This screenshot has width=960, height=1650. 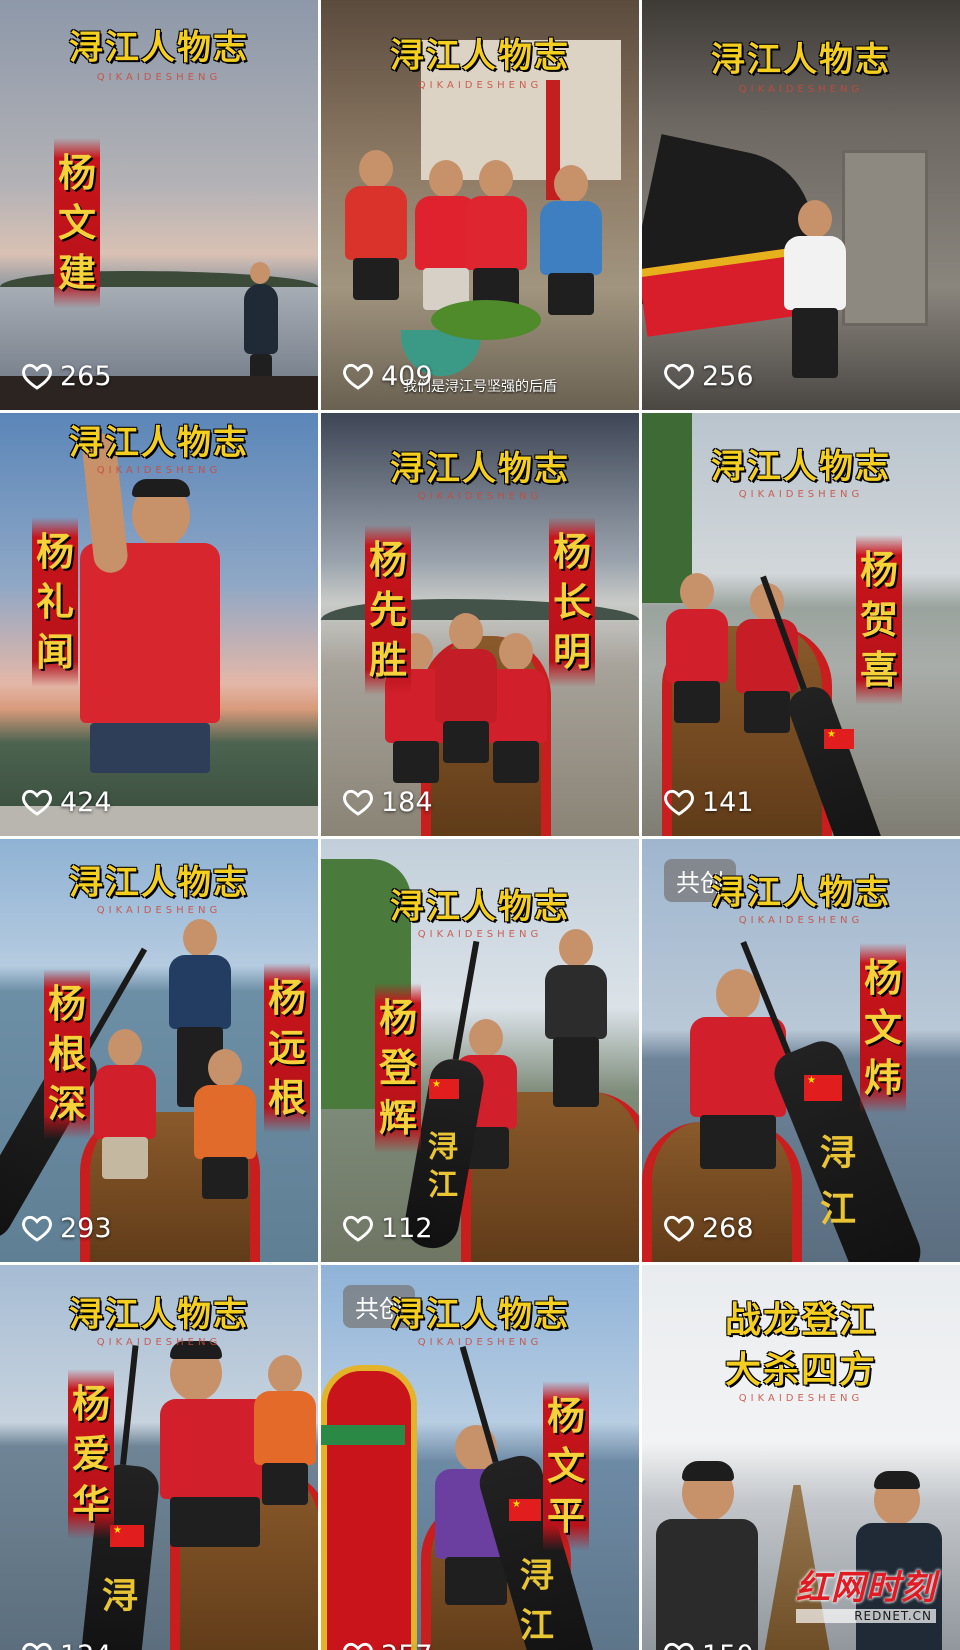 What do you see at coordinates (159, 1050) in the screenshot?
I see `video-tile: 浔江人物志 QIKAIDESHENG 杨 根 深 杨 远 根 293` at bounding box center [159, 1050].